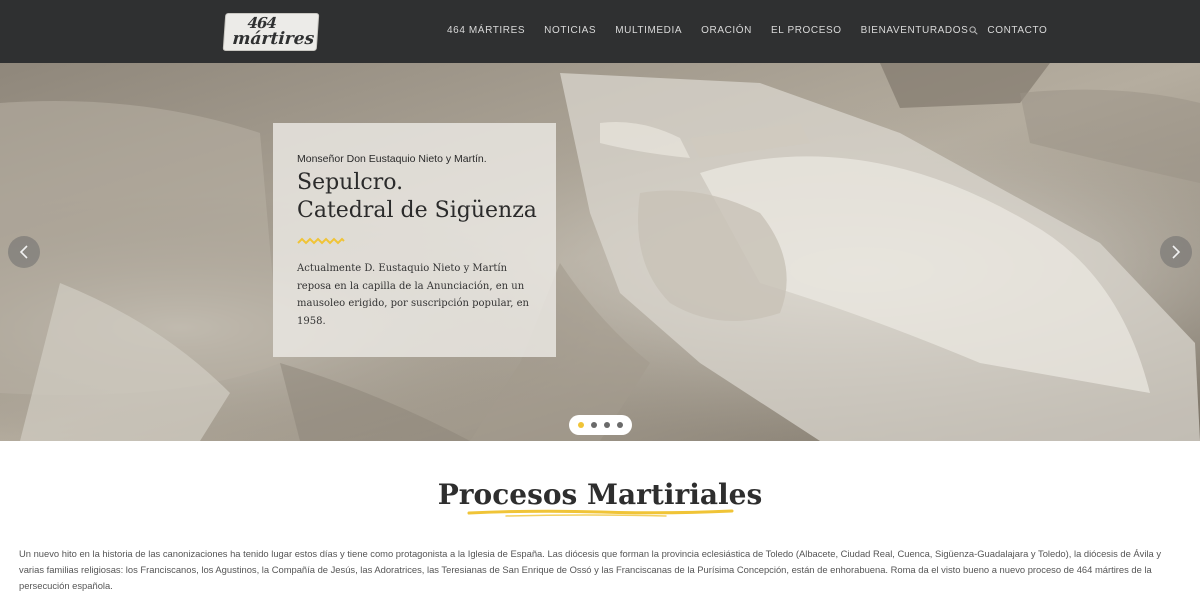 The height and width of the screenshot is (604, 1200). Describe the element at coordinates (417, 197) in the screenshot. I see `slide-title: Sepulcro. Catedral de Sigüenza` at that location.